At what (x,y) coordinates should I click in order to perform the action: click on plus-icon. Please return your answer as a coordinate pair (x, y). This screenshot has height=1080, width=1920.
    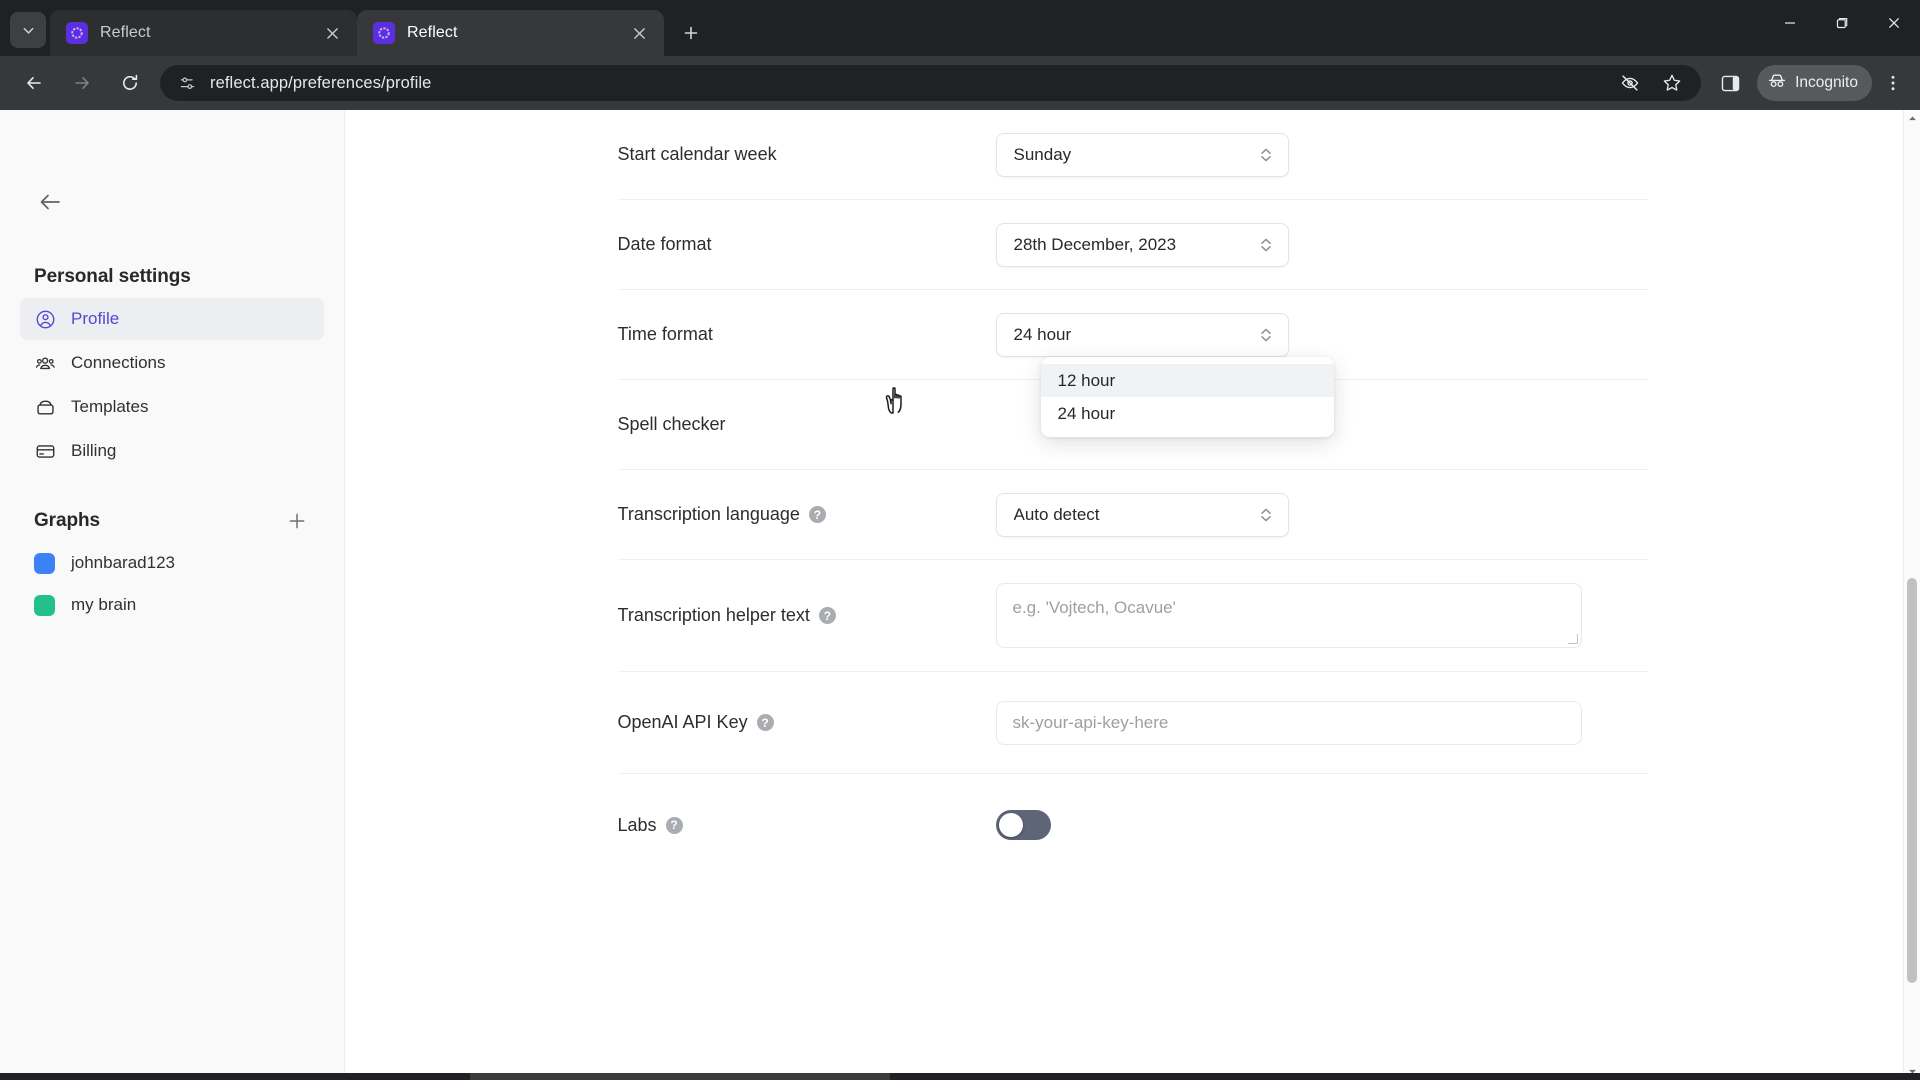
    Looking at the image, I should click on (297, 521).